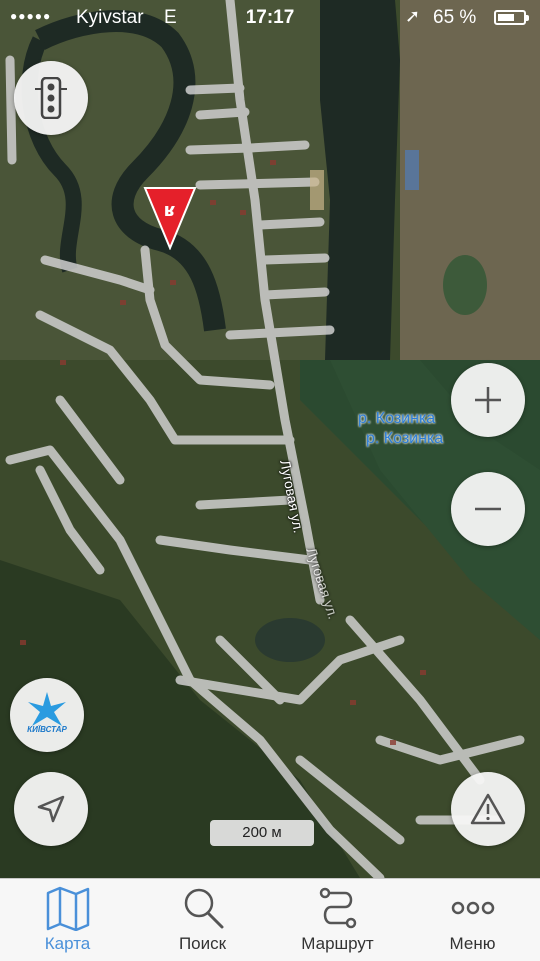 The height and width of the screenshot is (961, 540). I want to click on tab-label: Поиск, so click(202, 943).